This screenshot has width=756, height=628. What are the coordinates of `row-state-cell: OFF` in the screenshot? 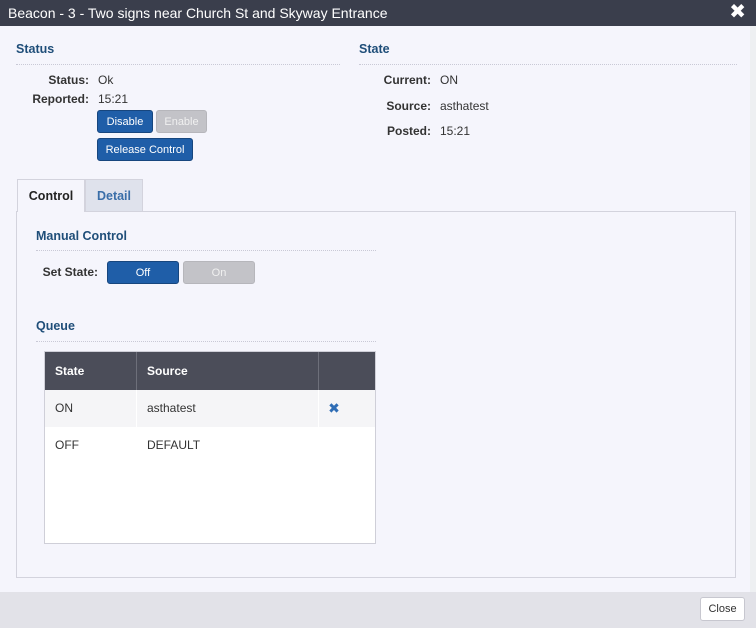 It's located at (67, 445).